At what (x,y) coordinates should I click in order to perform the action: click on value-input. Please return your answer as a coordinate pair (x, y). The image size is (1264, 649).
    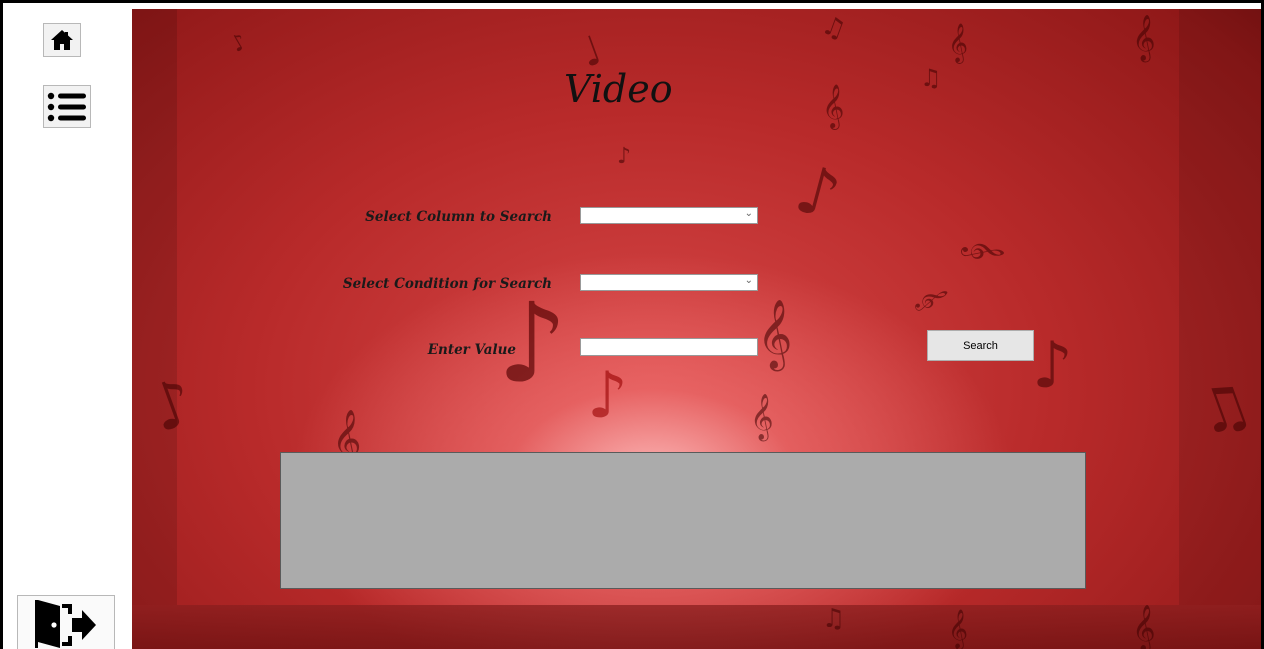
    Looking at the image, I should click on (669, 347).